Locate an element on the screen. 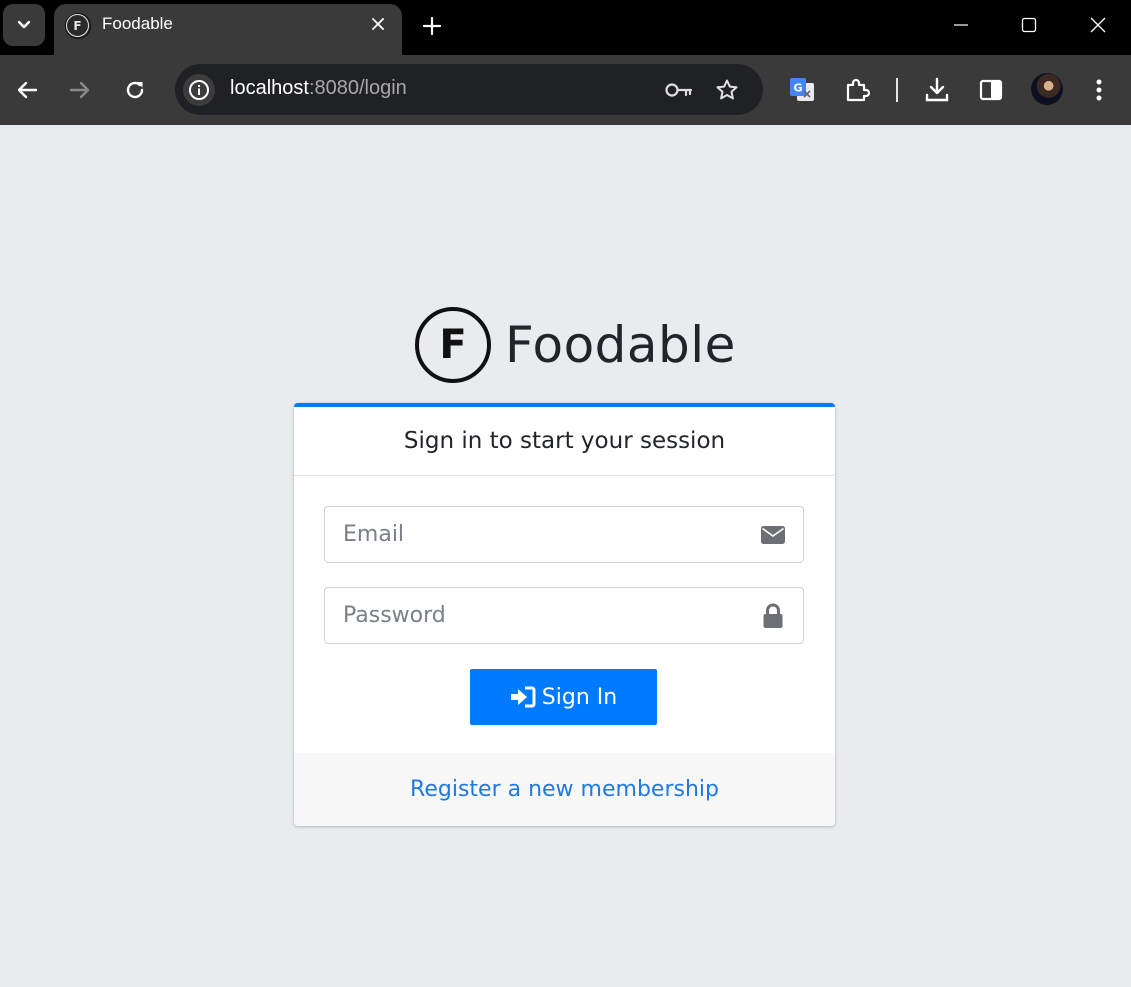 The image size is (1131, 987). arrow-left-icon is located at coordinates (27, 90).